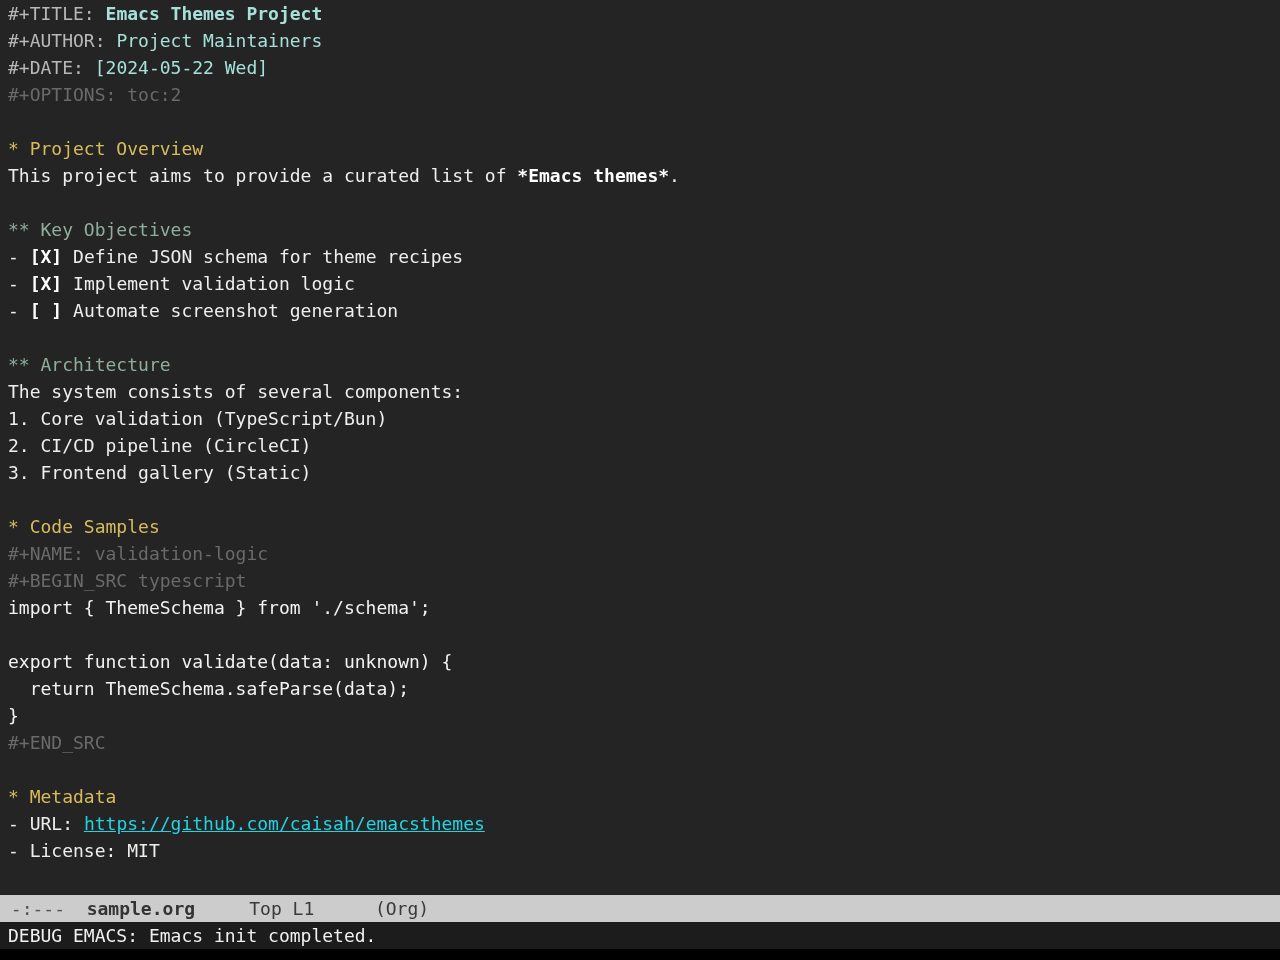 This screenshot has width=1280, height=960. I want to click on begin-src-keyword: #+BEGIN_SRC typescript, so click(127, 580).